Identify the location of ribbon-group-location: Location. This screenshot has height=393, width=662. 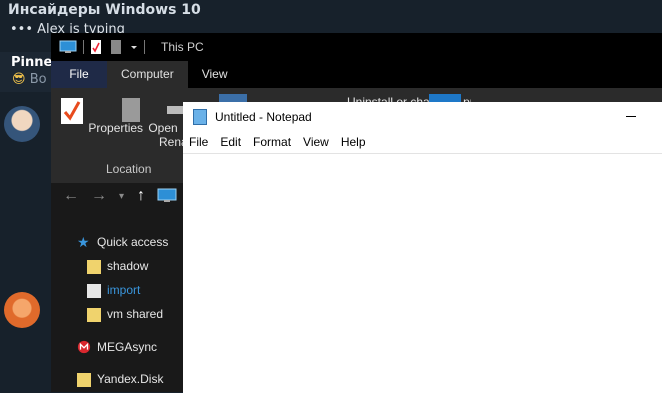
(129, 169).